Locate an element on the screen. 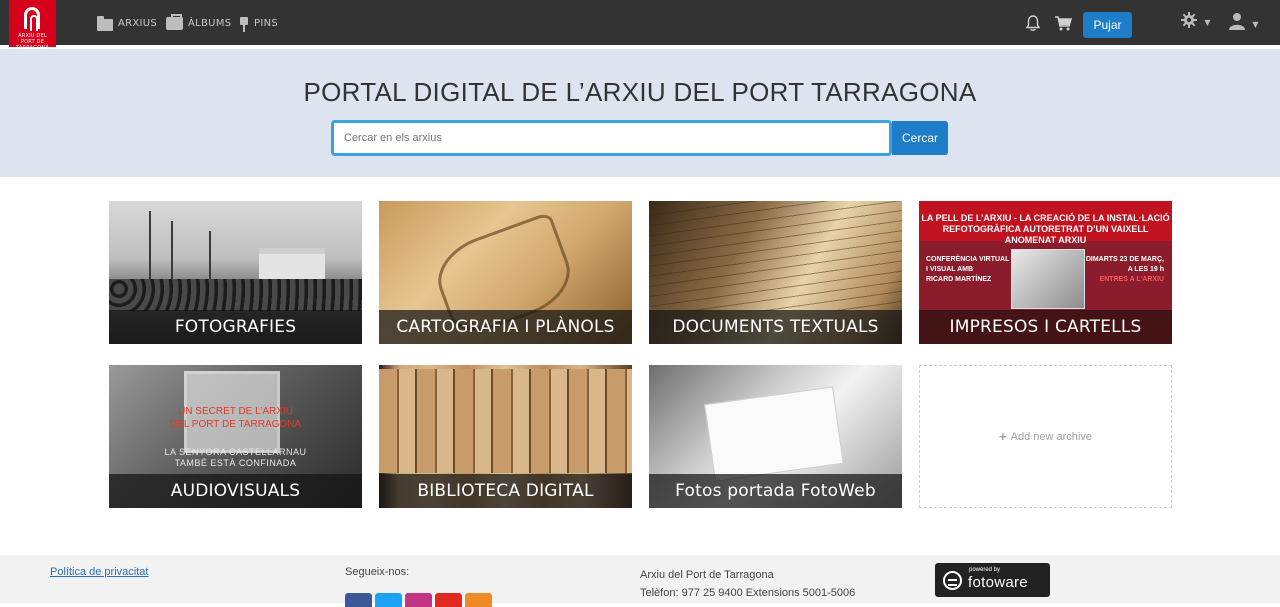 The width and height of the screenshot is (1280, 607). youtube-icon is located at coordinates (448, 600).